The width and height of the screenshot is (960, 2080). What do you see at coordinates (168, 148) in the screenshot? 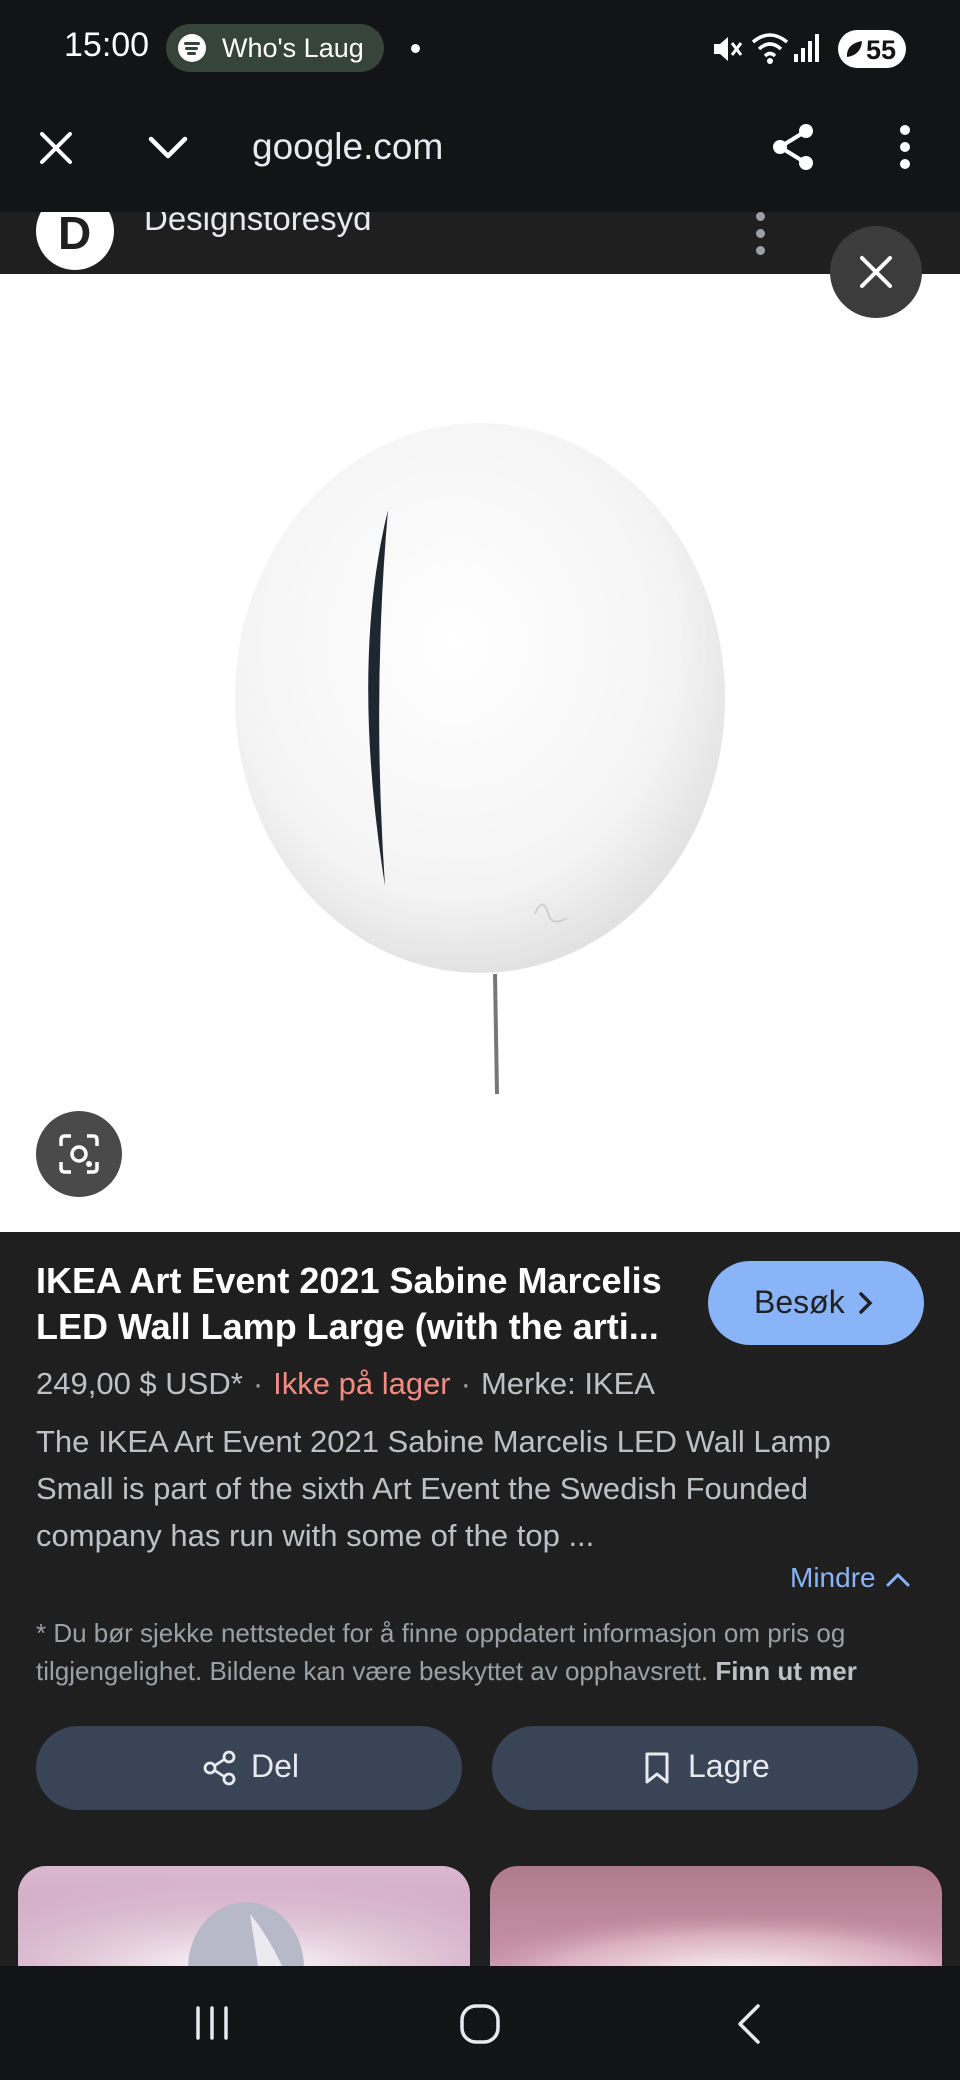
I see `chevron-down-icon` at bounding box center [168, 148].